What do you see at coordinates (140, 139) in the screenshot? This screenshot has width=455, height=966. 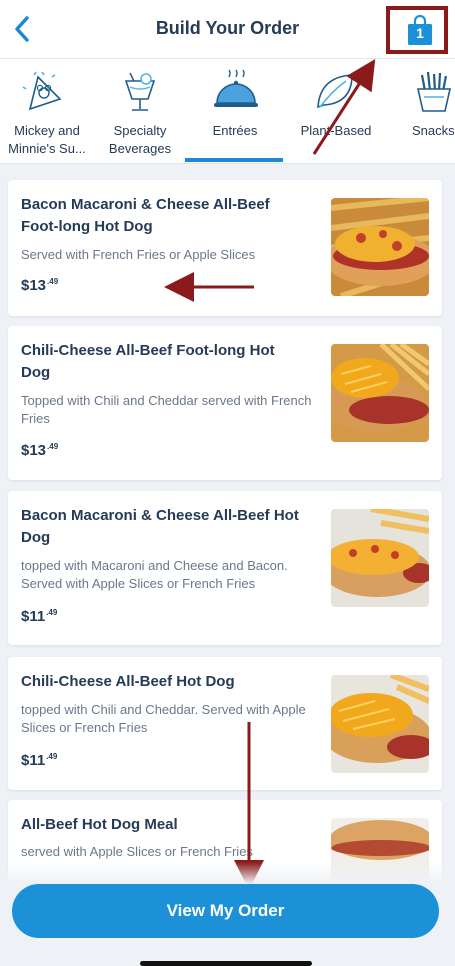 I see `tab-label: Specialty Beverages` at bounding box center [140, 139].